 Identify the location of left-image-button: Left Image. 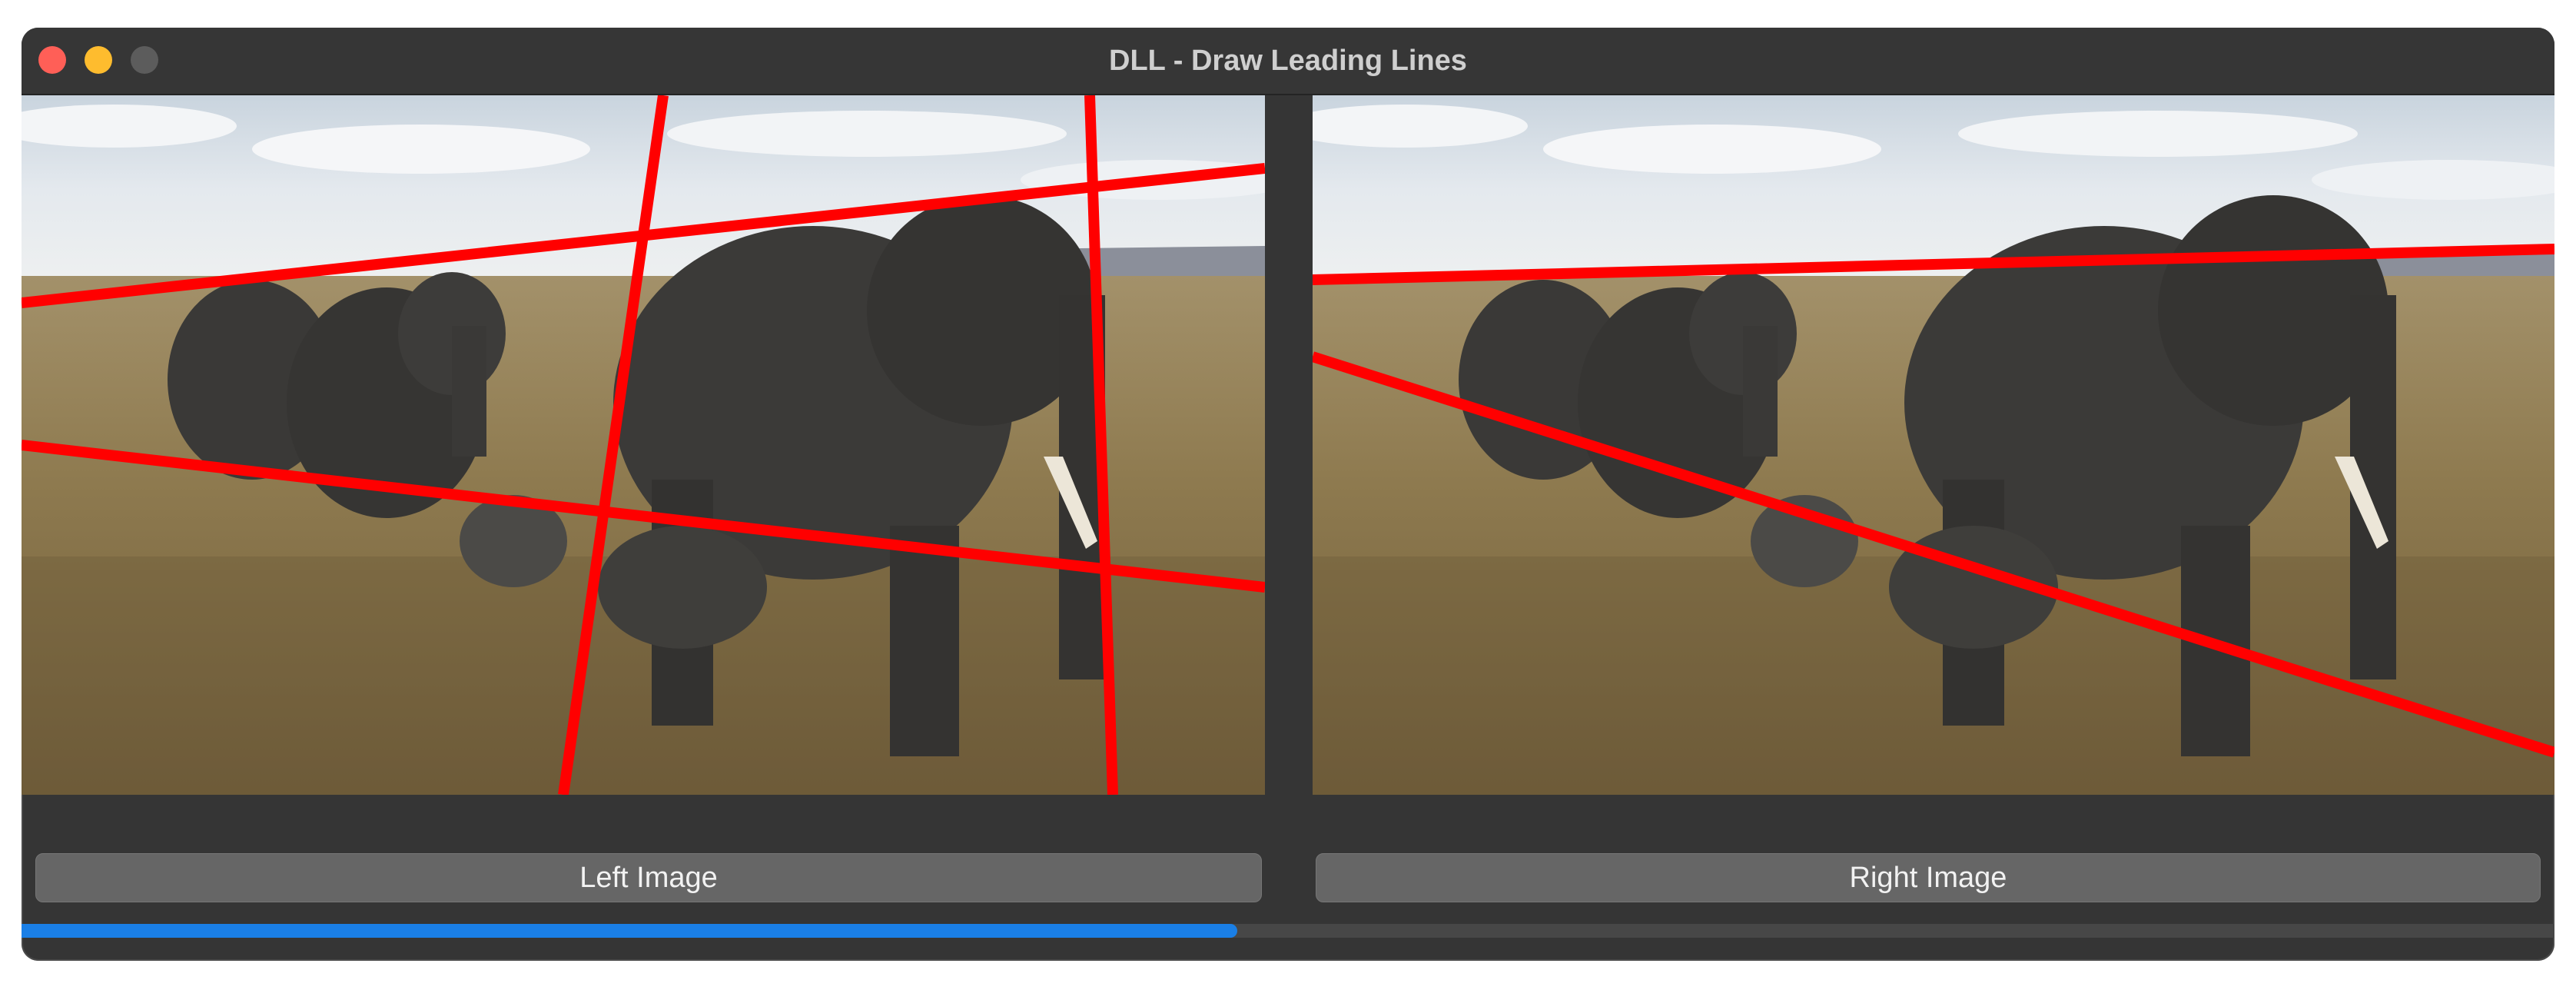
(648, 877).